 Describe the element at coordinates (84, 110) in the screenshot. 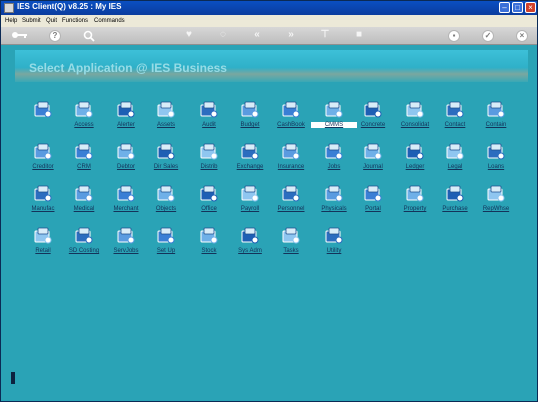

I see `access-icon` at that location.